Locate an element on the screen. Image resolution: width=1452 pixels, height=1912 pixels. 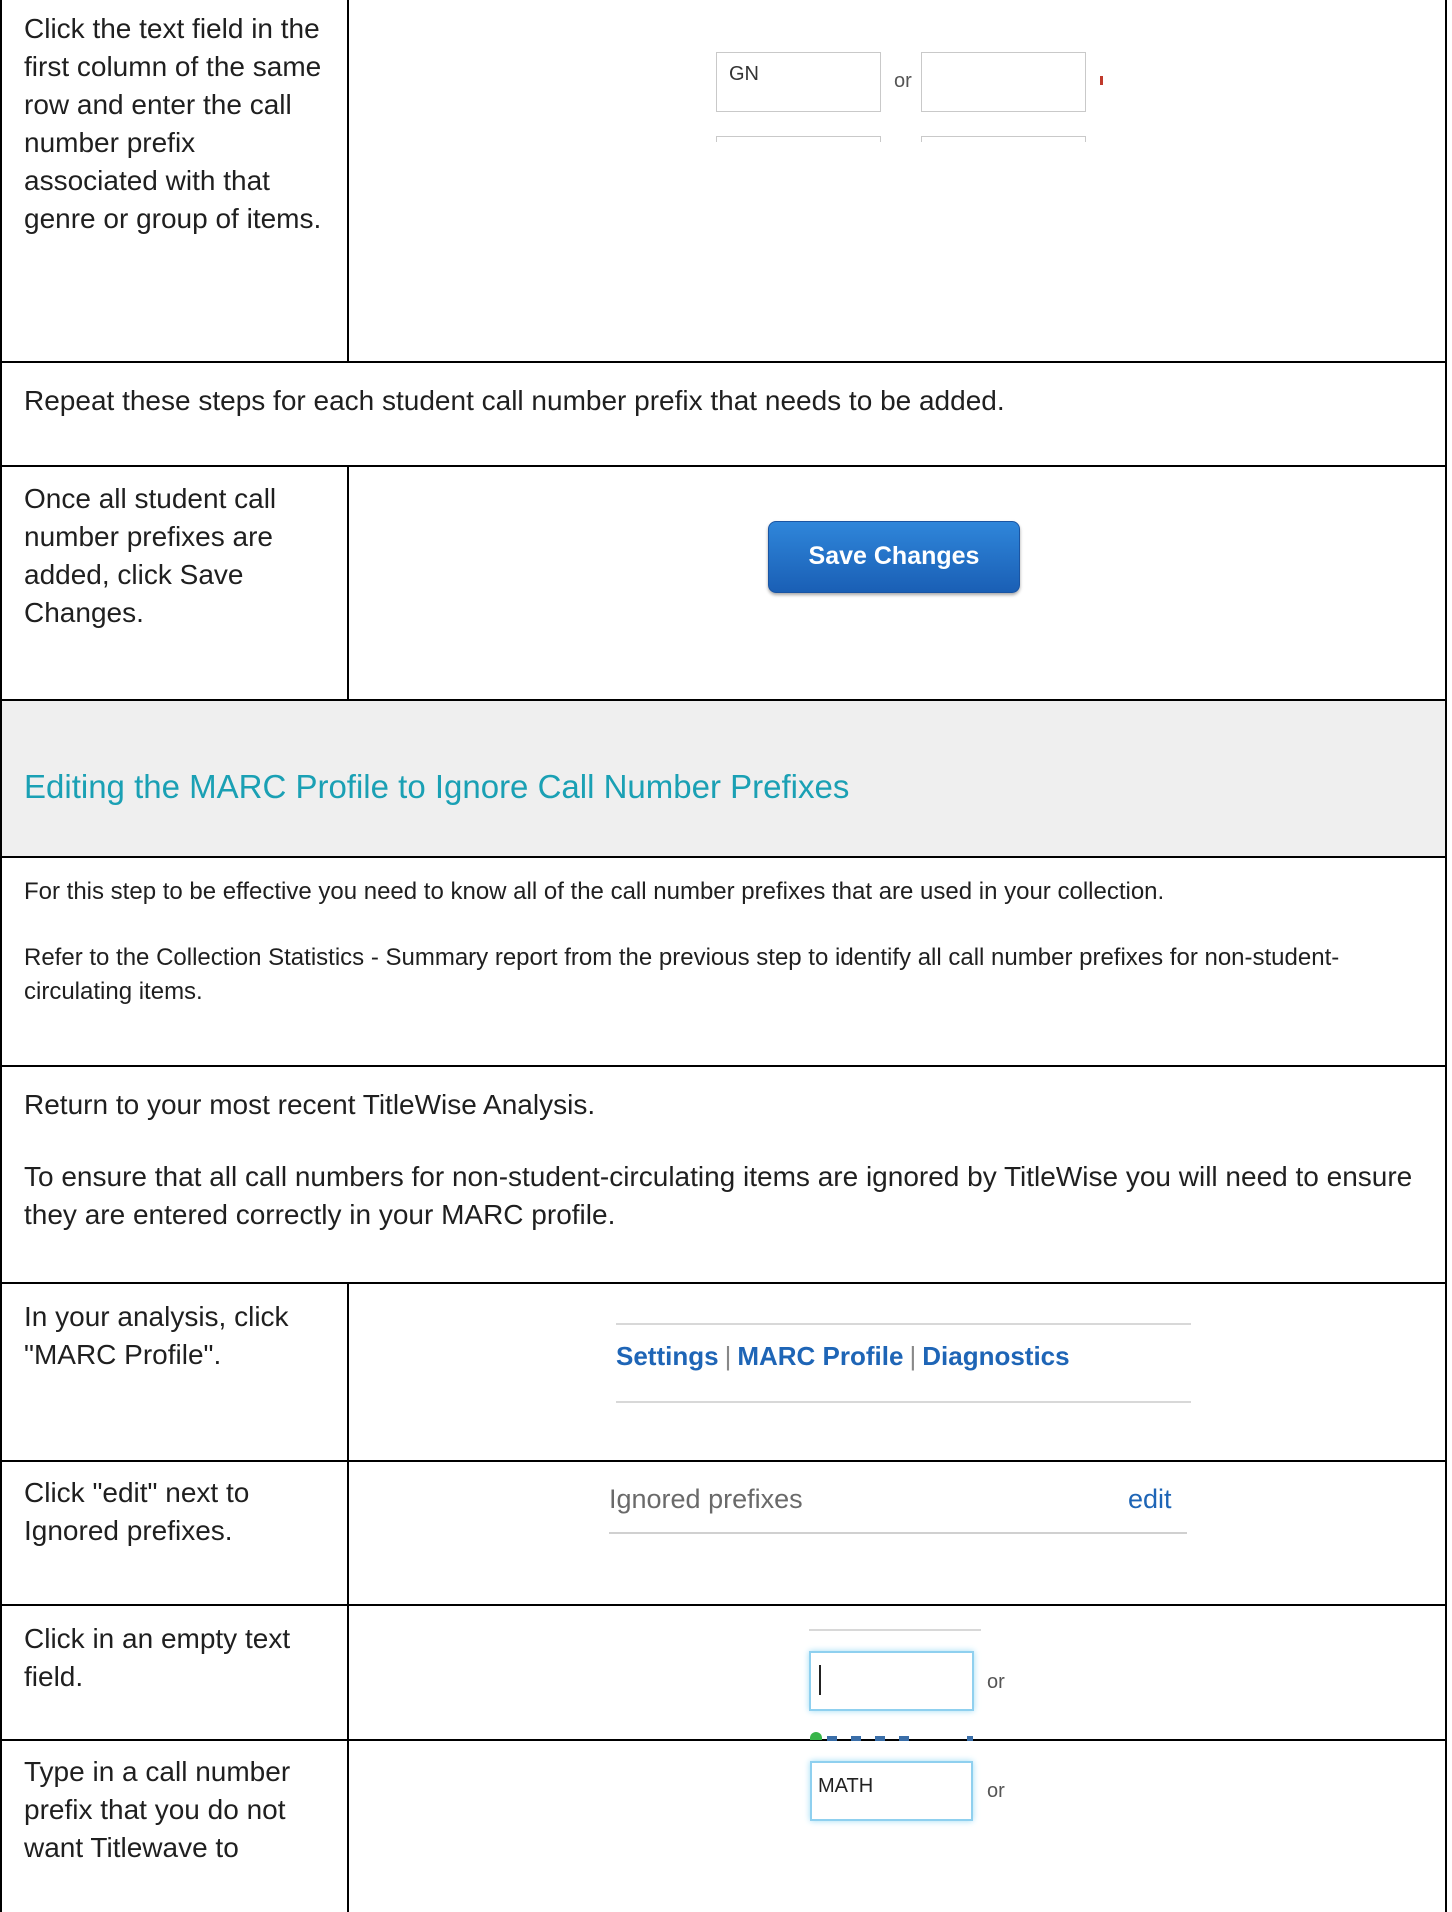
add-icon is located at coordinates (816, 1736).